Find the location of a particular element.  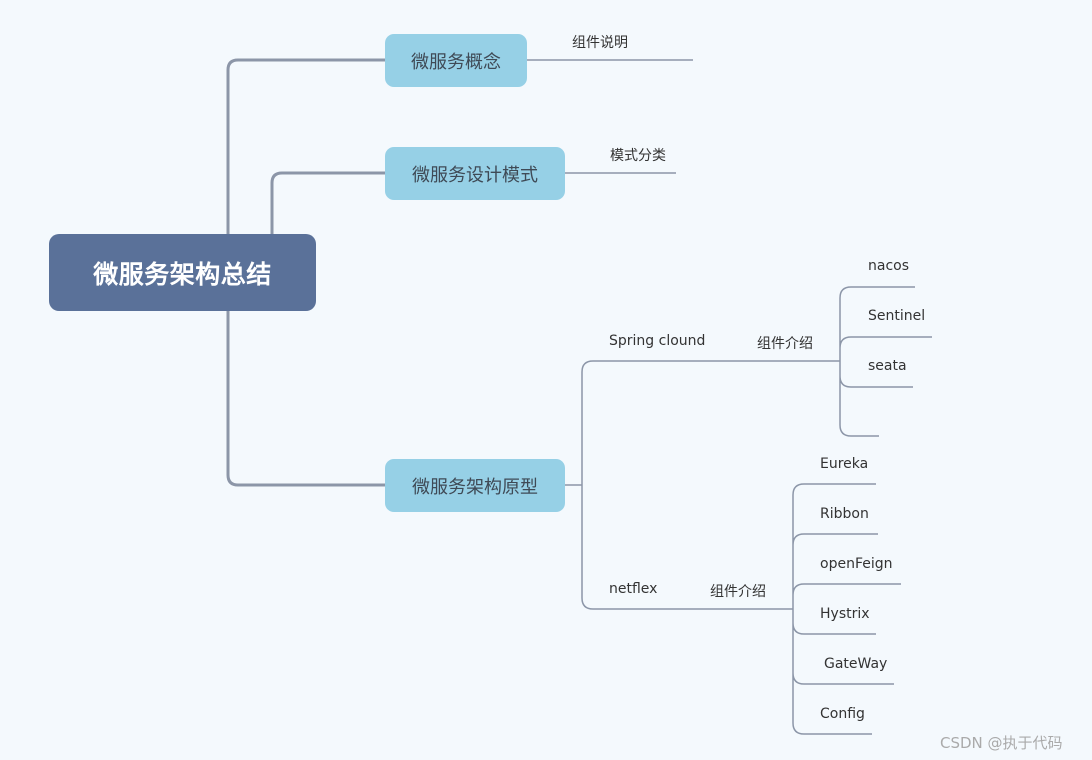

item-config: Config is located at coordinates (842, 714).